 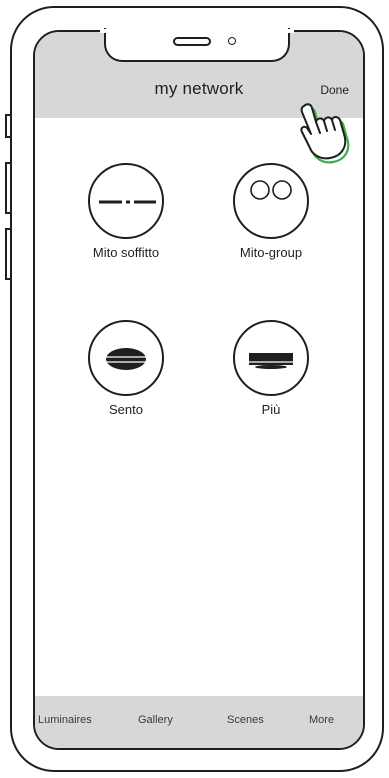 What do you see at coordinates (65, 720) in the screenshot?
I see `tab-luminaires: Luminaires` at bounding box center [65, 720].